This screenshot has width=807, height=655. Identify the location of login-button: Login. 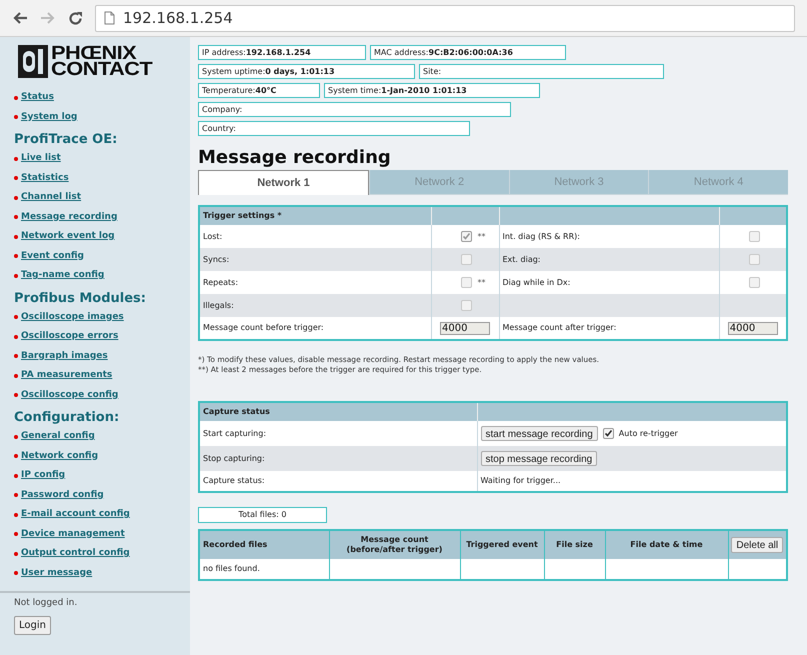
(32, 625).